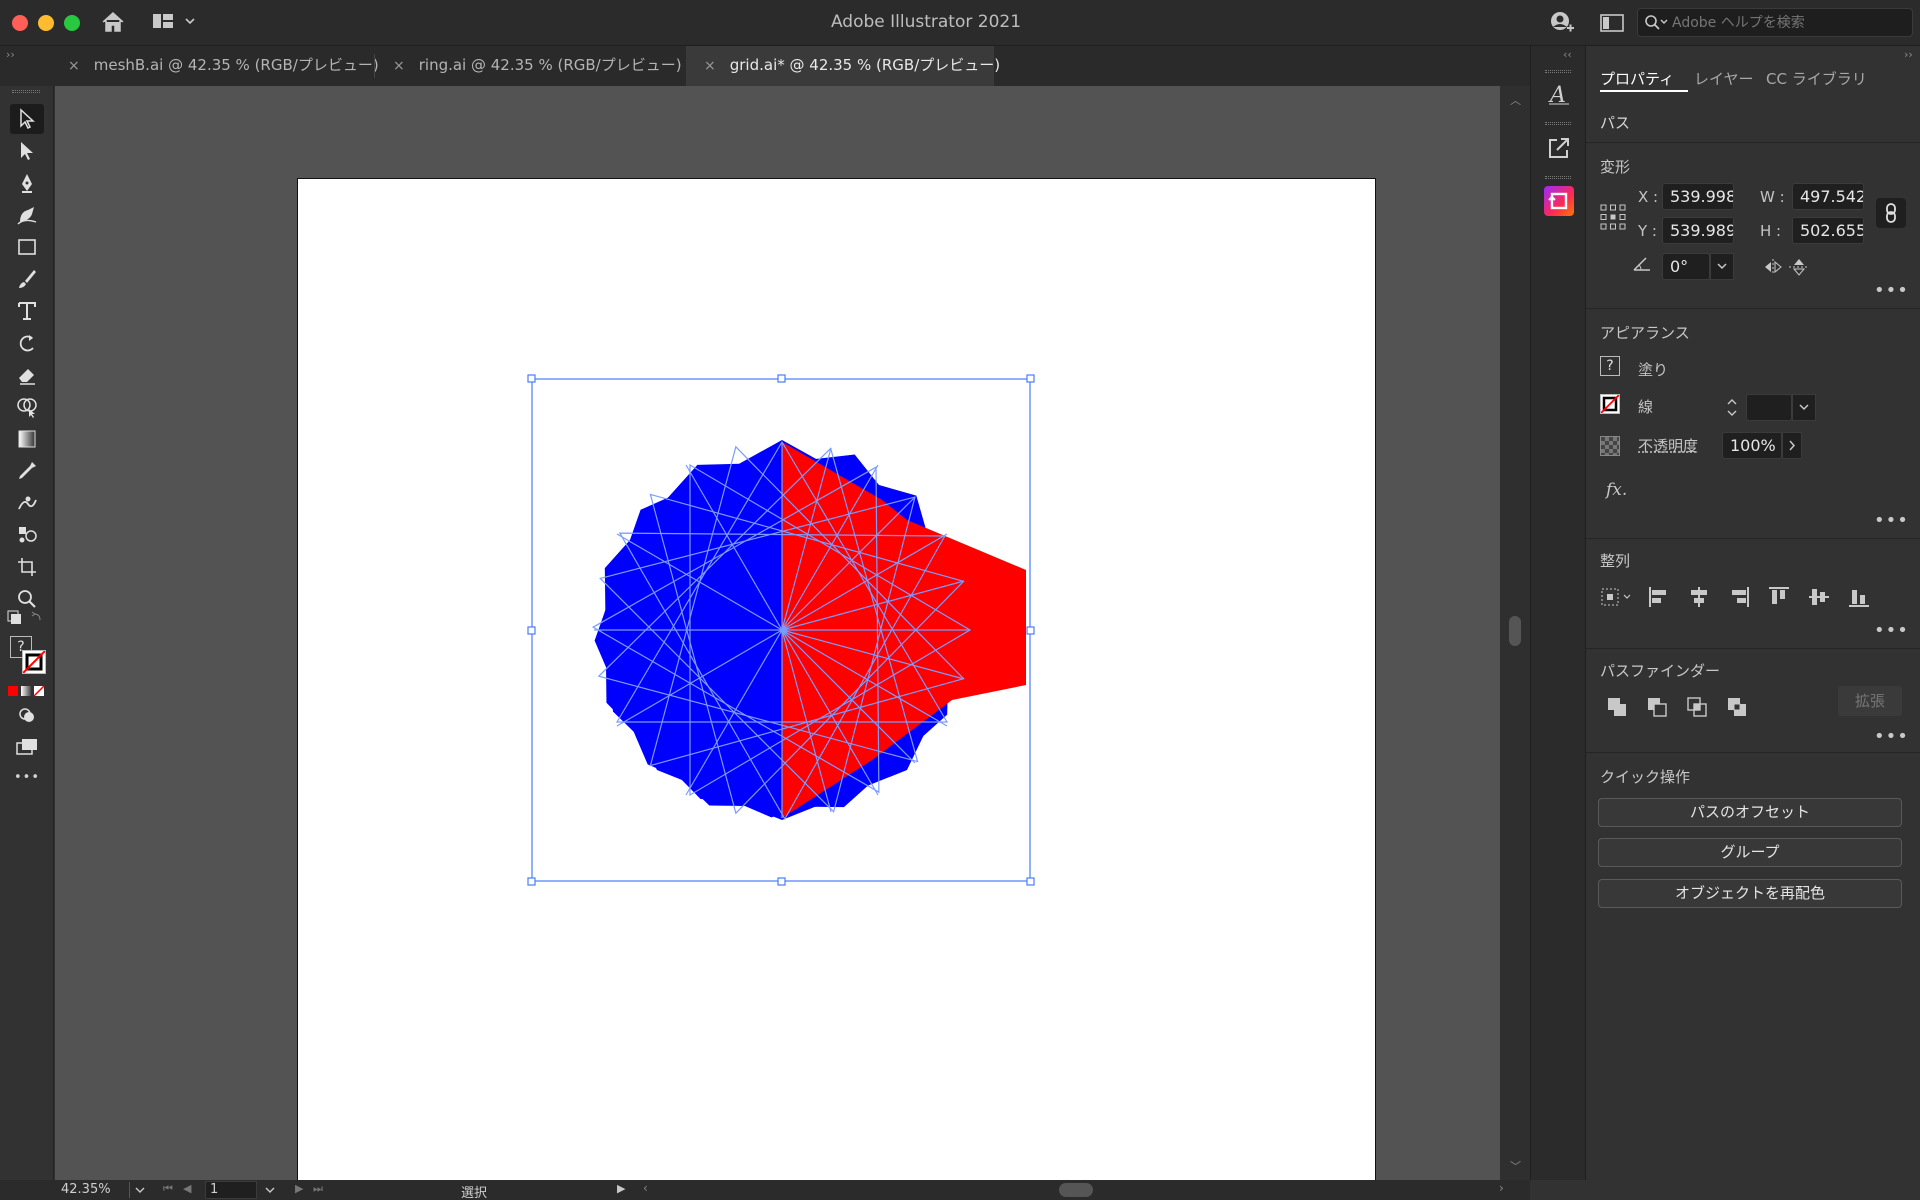 The image size is (1920, 1200). What do you see at coordinates (1828, 230) in the screenshot?
I see `height-field: 502.655` at bounding box center [1828, 230].